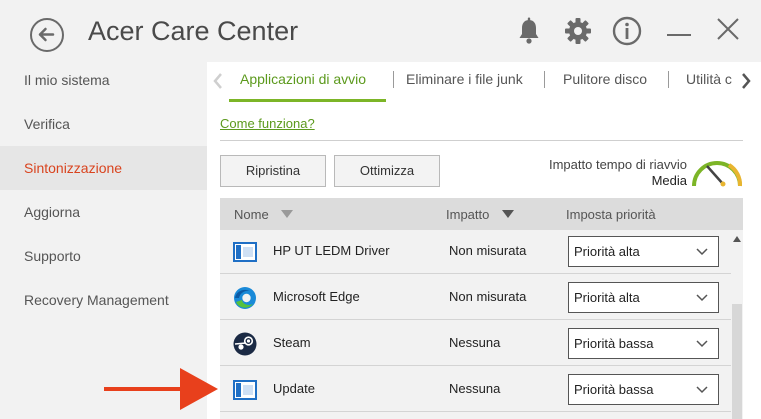  Describe the element at coordinates (464, 79) in the screenshot. I see `tab-junk-files: Eliminare i file junk` at that location.